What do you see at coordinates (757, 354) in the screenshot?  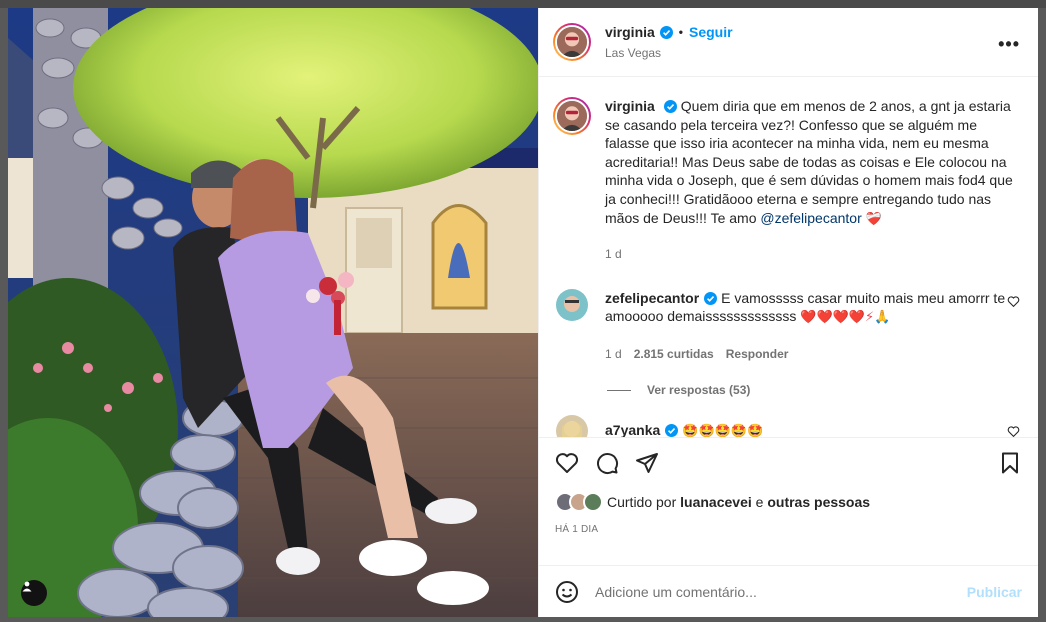 I see `reply-button: Responder` at bounding box center [757, 354].